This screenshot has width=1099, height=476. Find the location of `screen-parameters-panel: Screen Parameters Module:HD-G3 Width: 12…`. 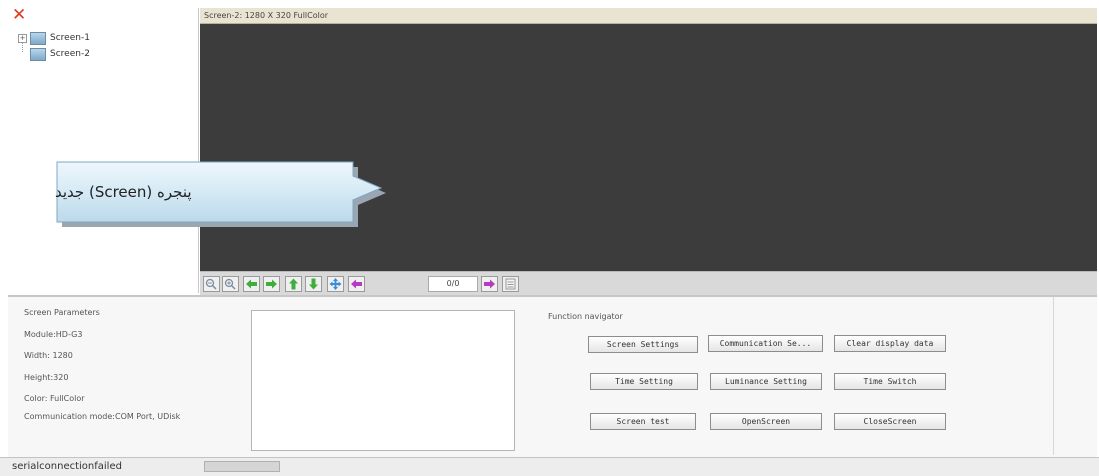

screen-parameters-panel: Screen Parameters Module:HD-G3 Width: 12… is located at coordinates (120, 376).